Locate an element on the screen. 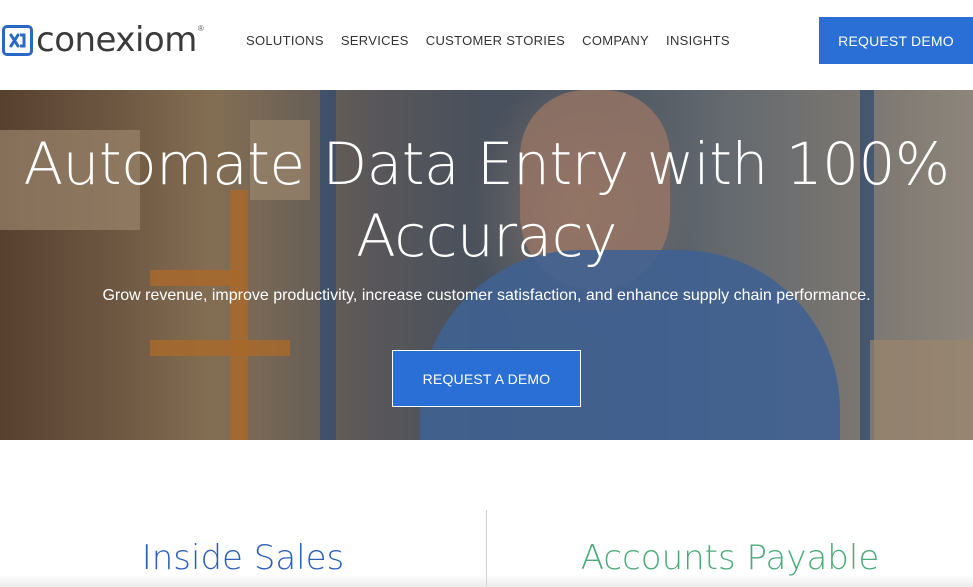 The image size is (973, 587). nav-solutions: SOLUTIONS is located at coordinates (285, 40).